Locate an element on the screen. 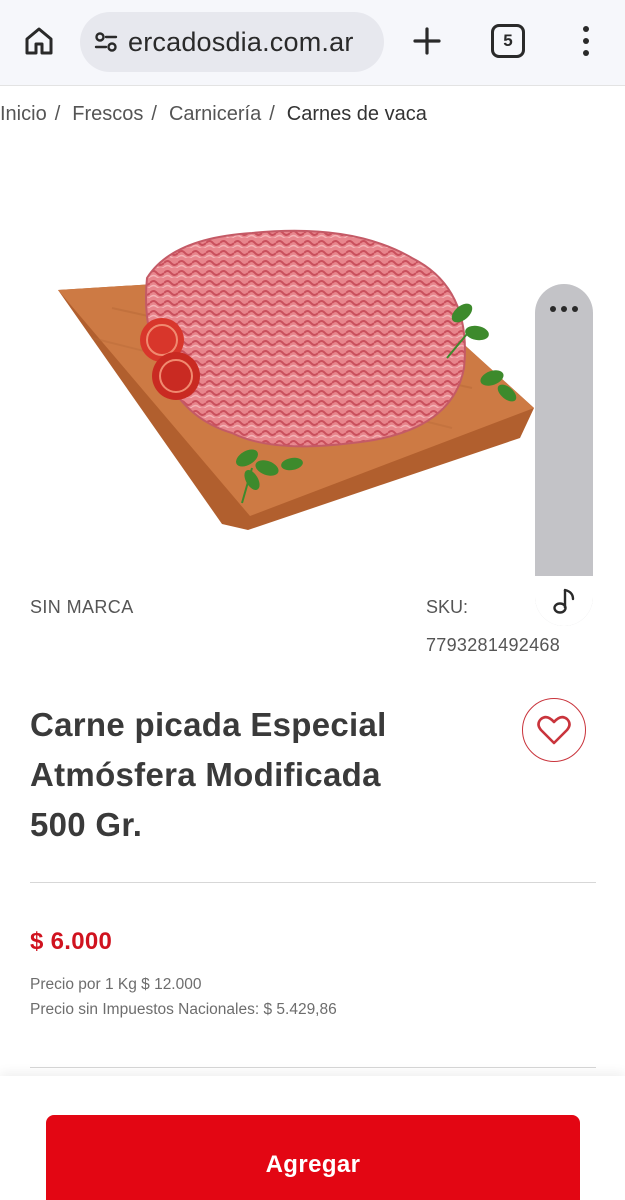 This screenshot has height=1200, width=625. browser-toolbar: ercadosdia.com.ar 5 is located at coordinates (312, 43).